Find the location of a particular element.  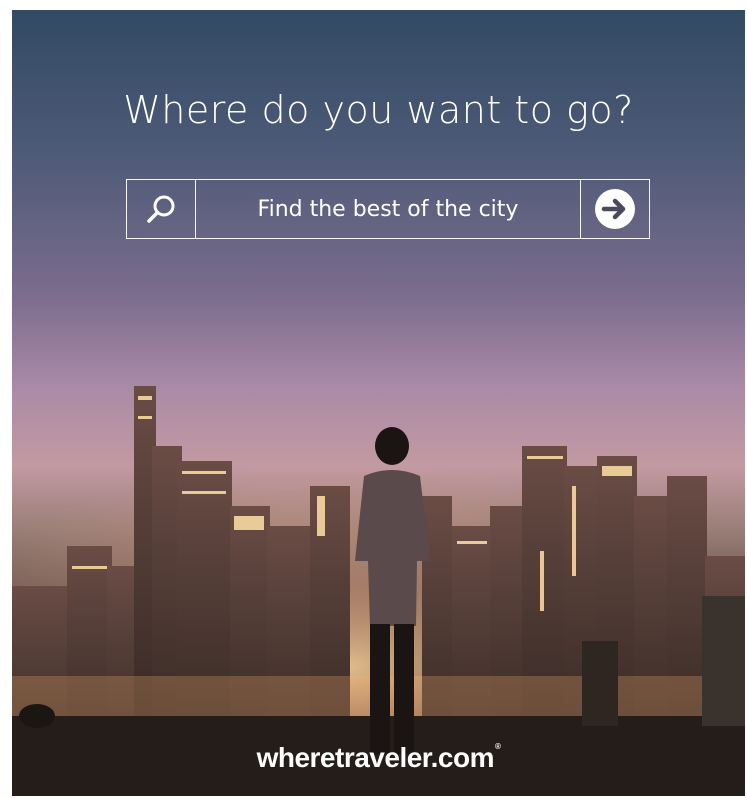

search-submit-button is located at coordinates (614, 209).